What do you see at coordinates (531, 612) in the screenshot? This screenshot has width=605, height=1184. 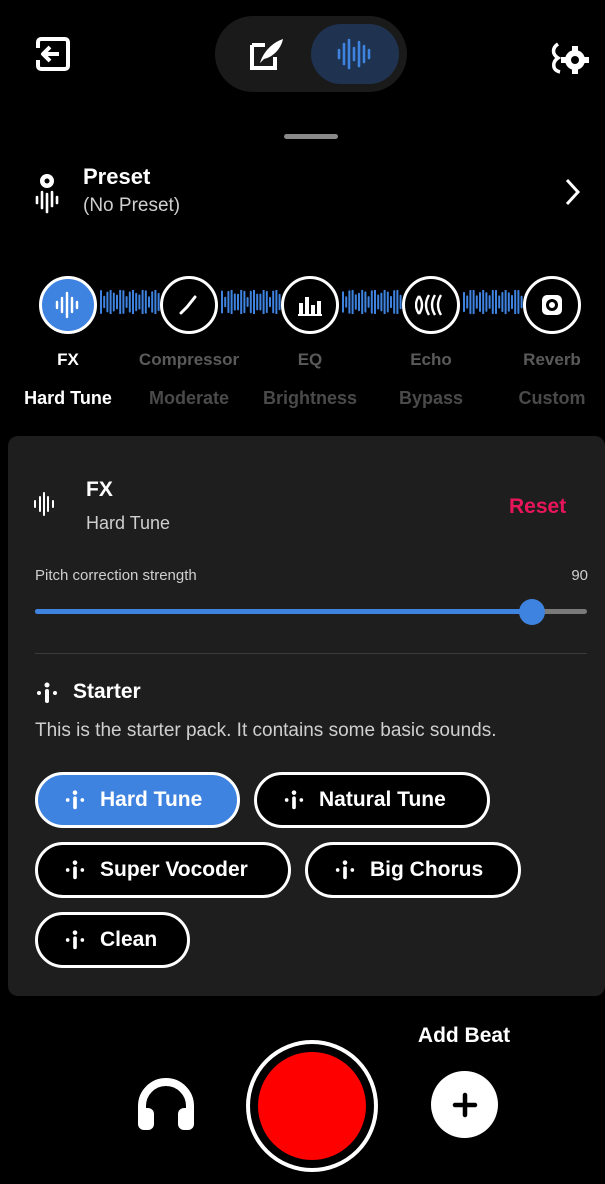 I see `pitch-slider-thumb` at bounding box center [531, 612].